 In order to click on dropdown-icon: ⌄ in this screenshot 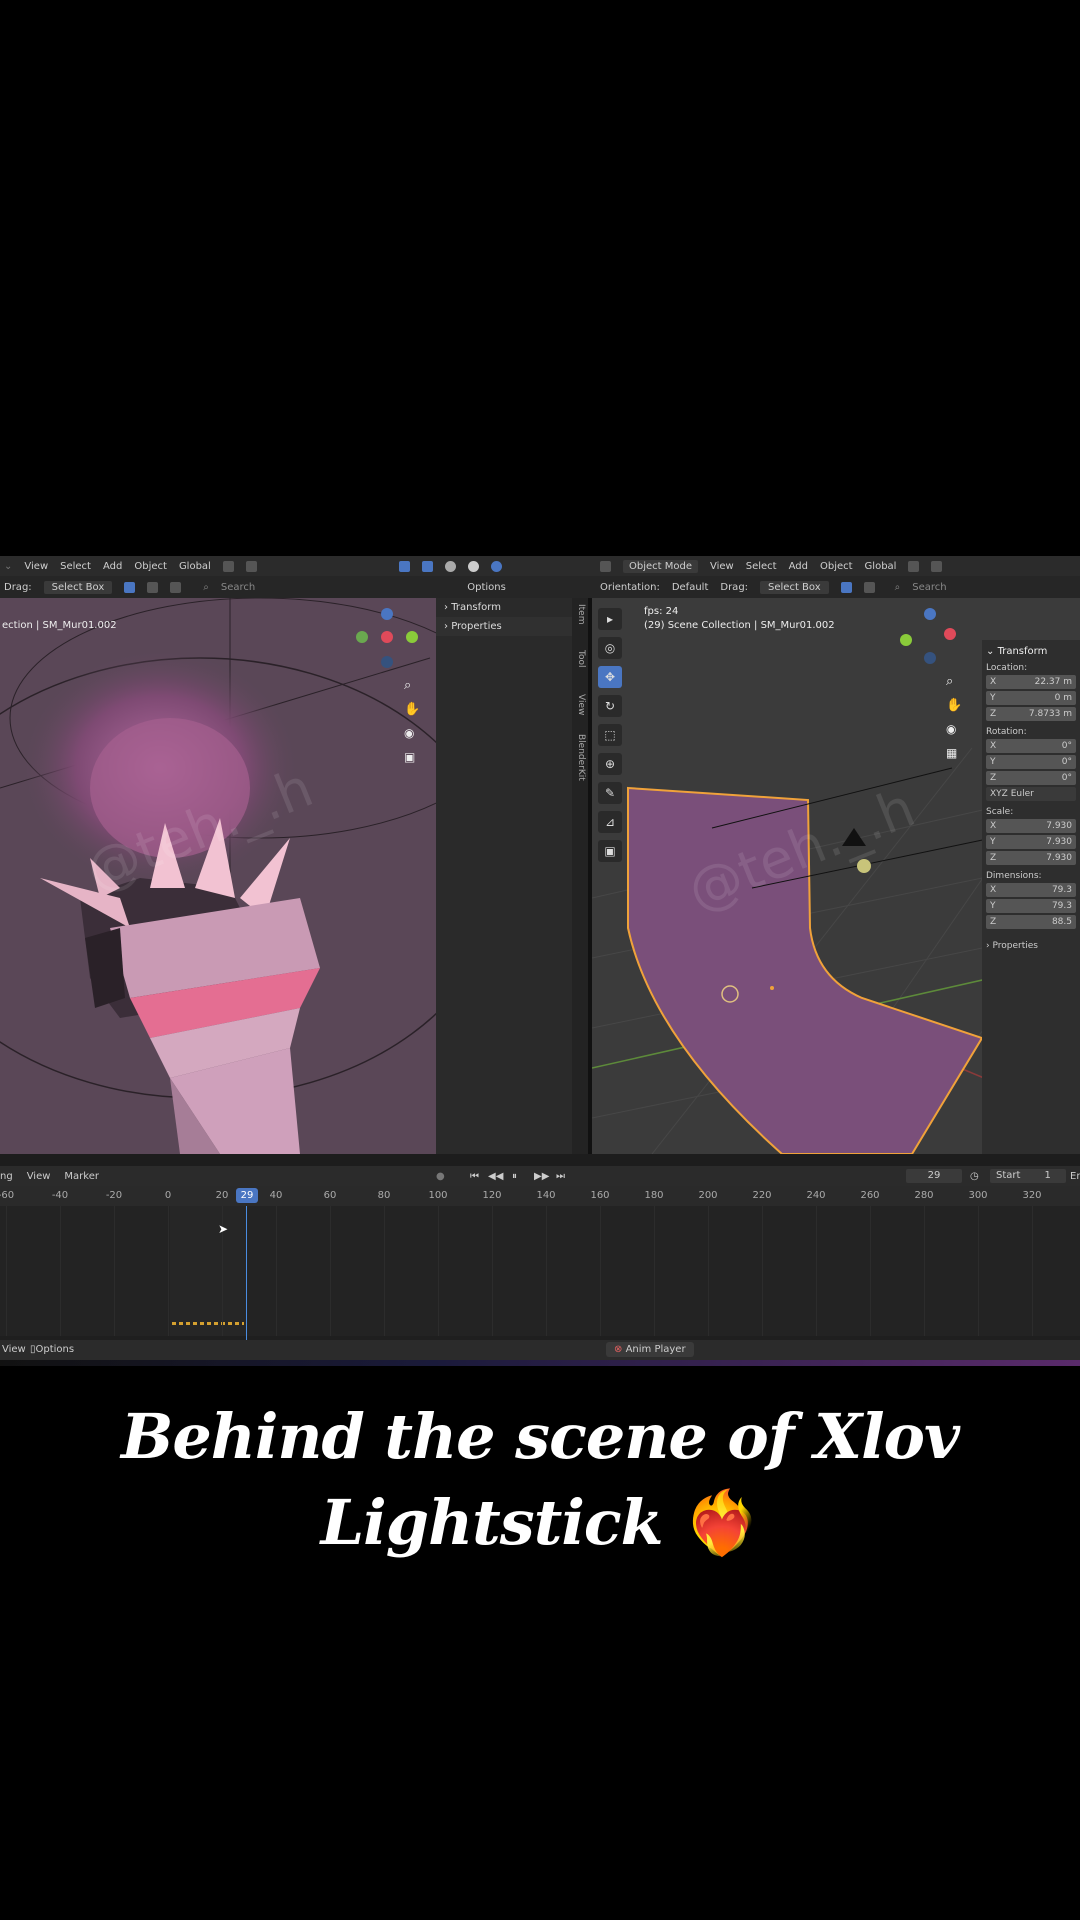, I will do `click(8, 566)`.